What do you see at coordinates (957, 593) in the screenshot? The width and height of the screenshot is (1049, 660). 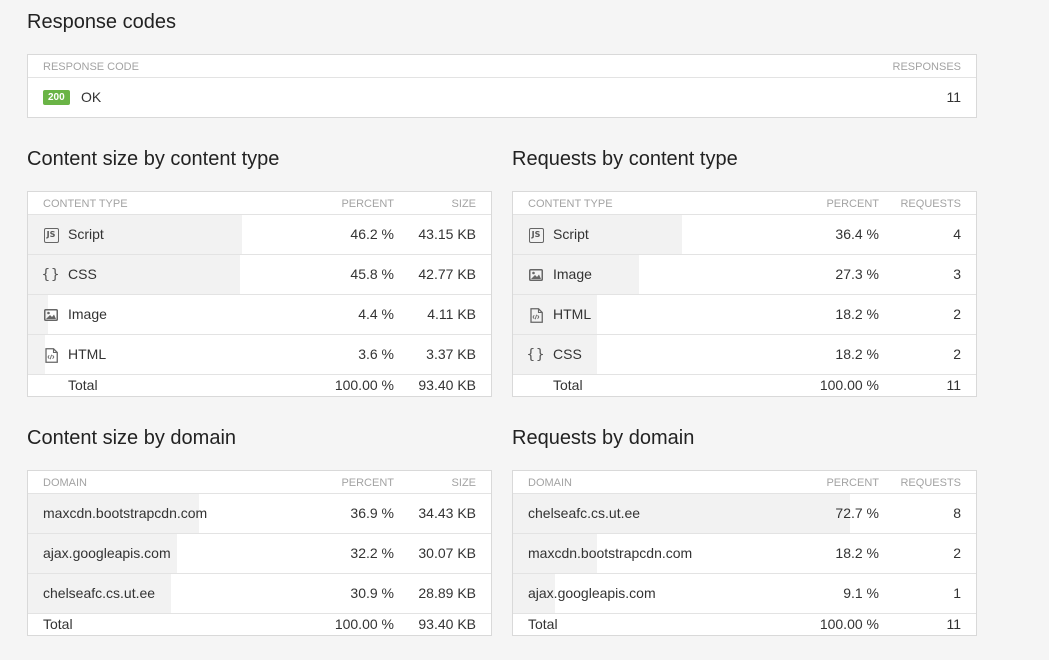 I see `requests-value: 1` at bounding box center [957, 593].